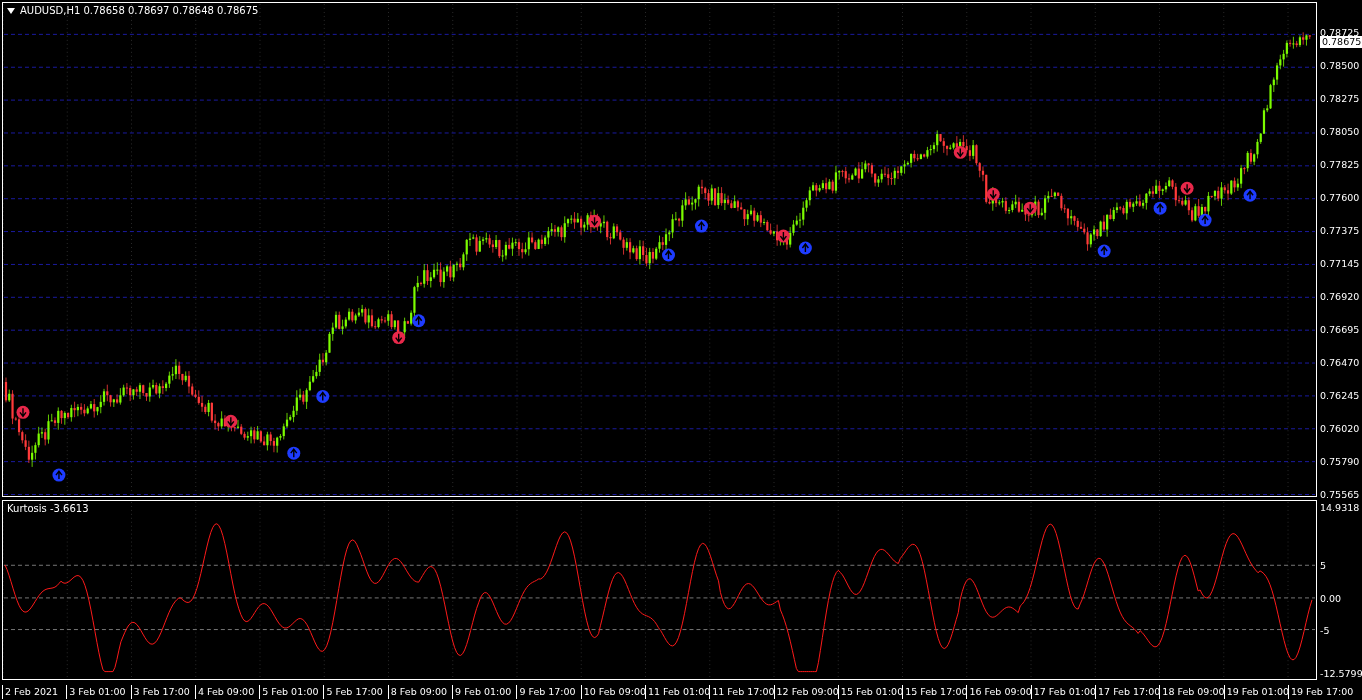 This screenshot has height=700, width=1362. Describe the element at coordinates (34, 692) in the screenshot. I see `time-axis-label: 2 Feb 2021` at that location.